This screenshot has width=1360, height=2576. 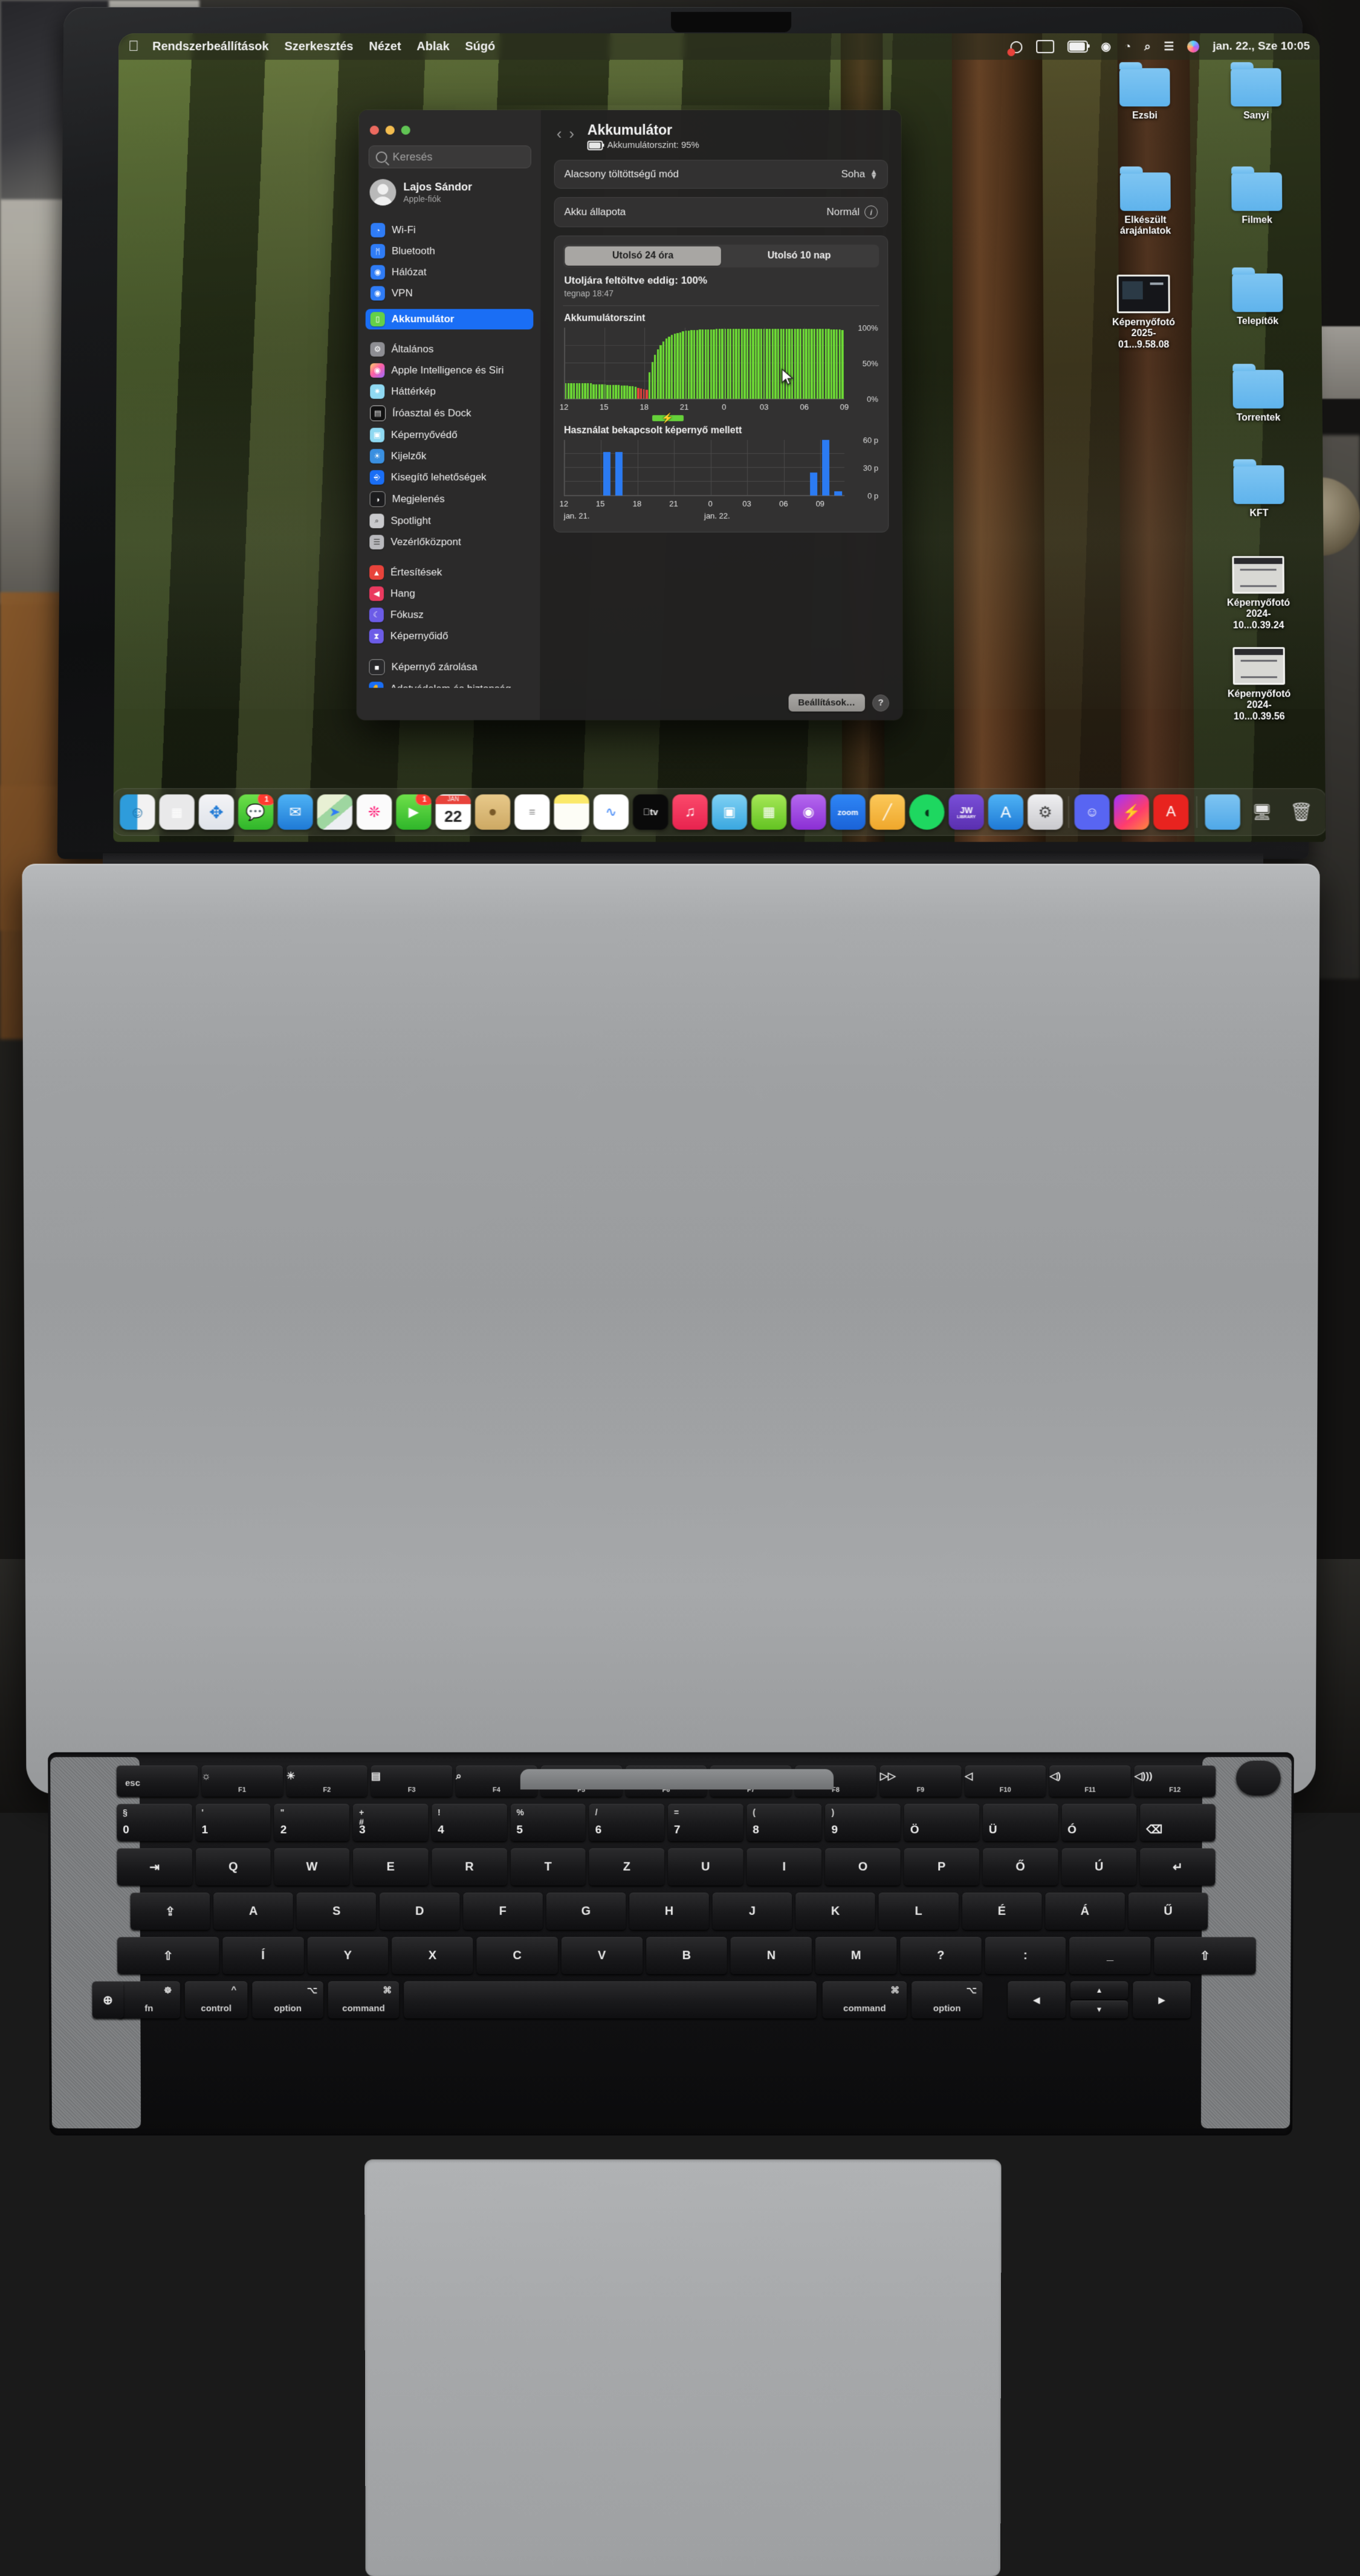 I want to click on key-5: %5, so click(x=547, y=1822).